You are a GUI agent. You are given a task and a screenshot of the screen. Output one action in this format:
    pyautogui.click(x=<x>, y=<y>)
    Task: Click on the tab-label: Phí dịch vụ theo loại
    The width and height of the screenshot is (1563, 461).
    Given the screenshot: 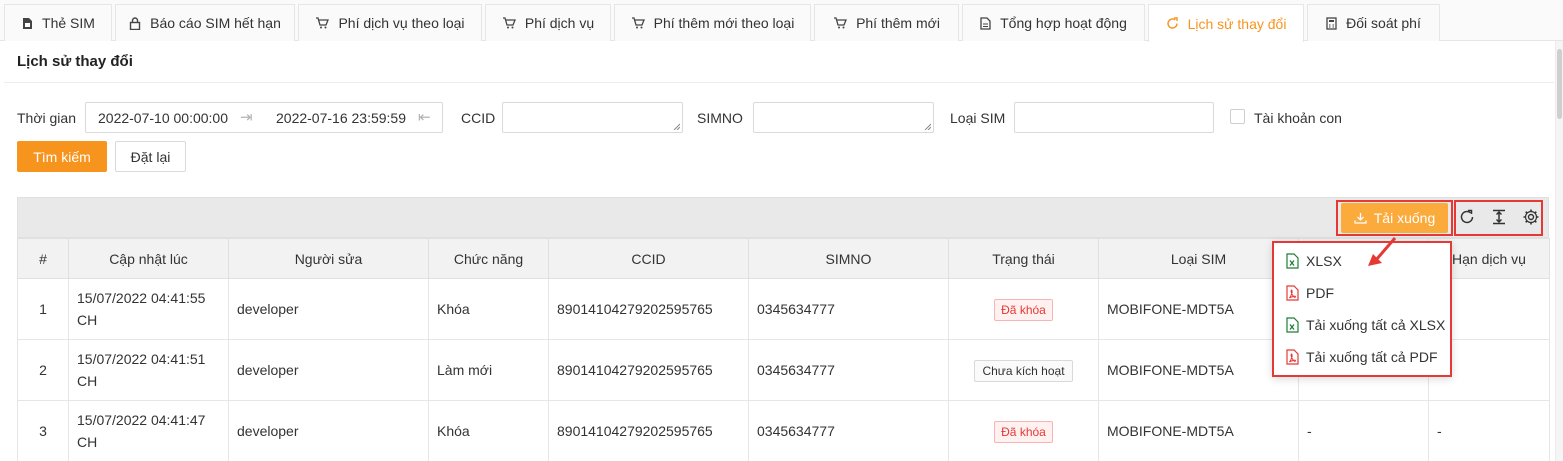 What is the action you would take?
    pyautogui.click(x=401, y=23)
    